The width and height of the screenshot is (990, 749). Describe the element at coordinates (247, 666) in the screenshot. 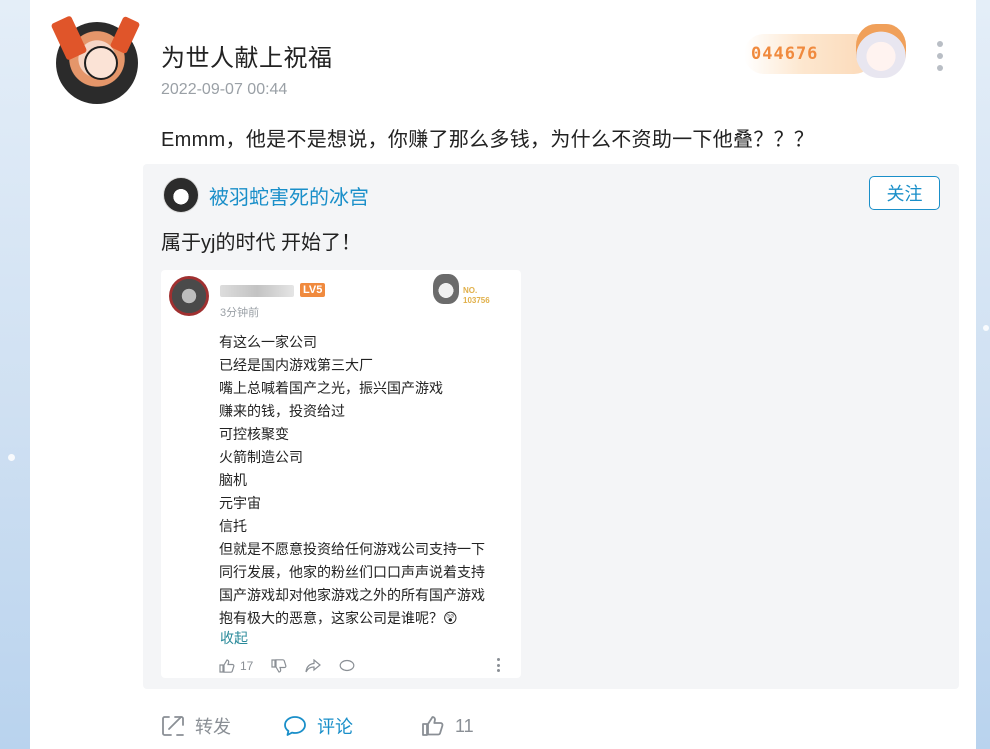

I see `screenshot-like-count: 17` at that location.